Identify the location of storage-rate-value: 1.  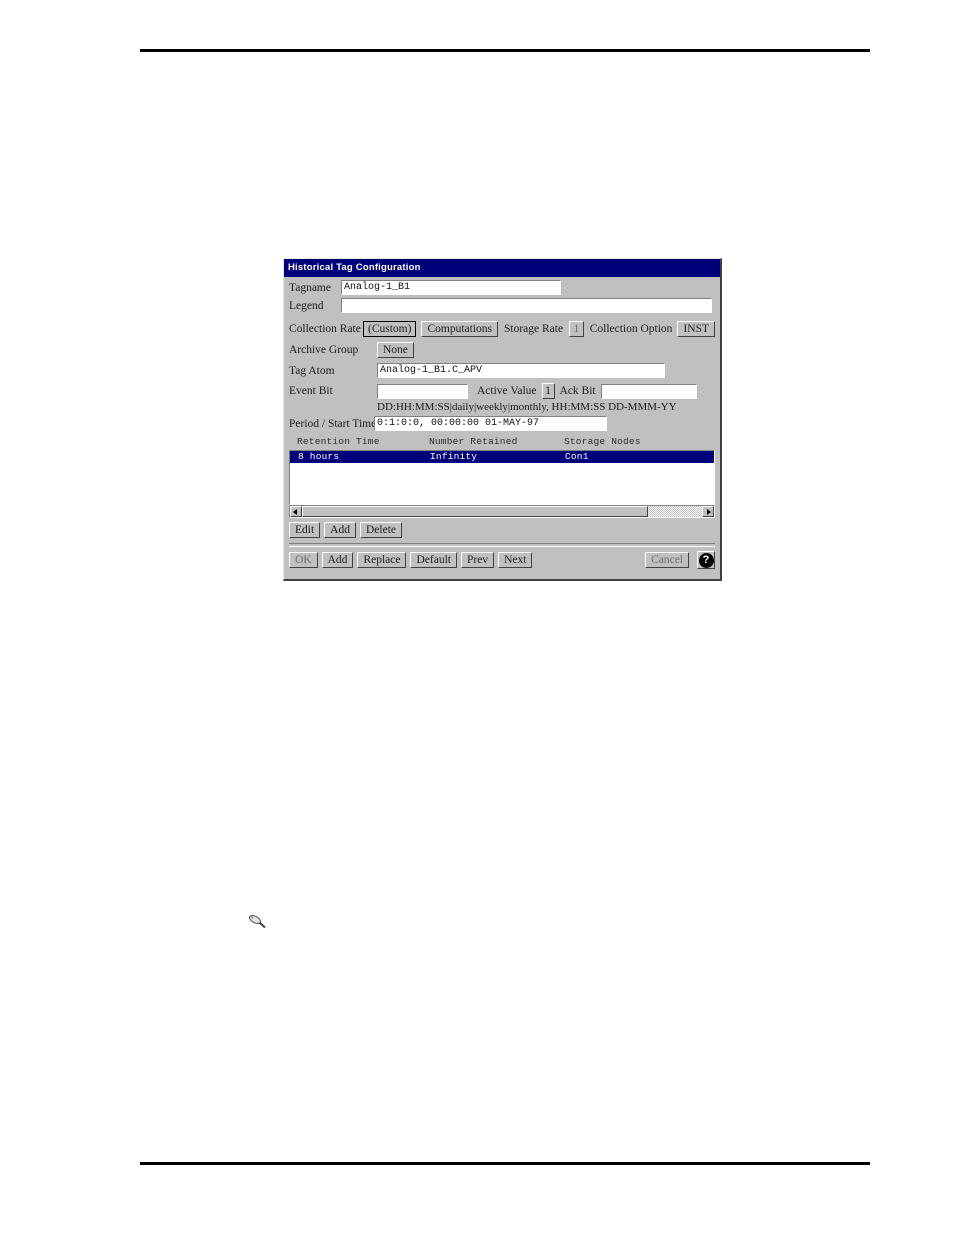
(576, 329).